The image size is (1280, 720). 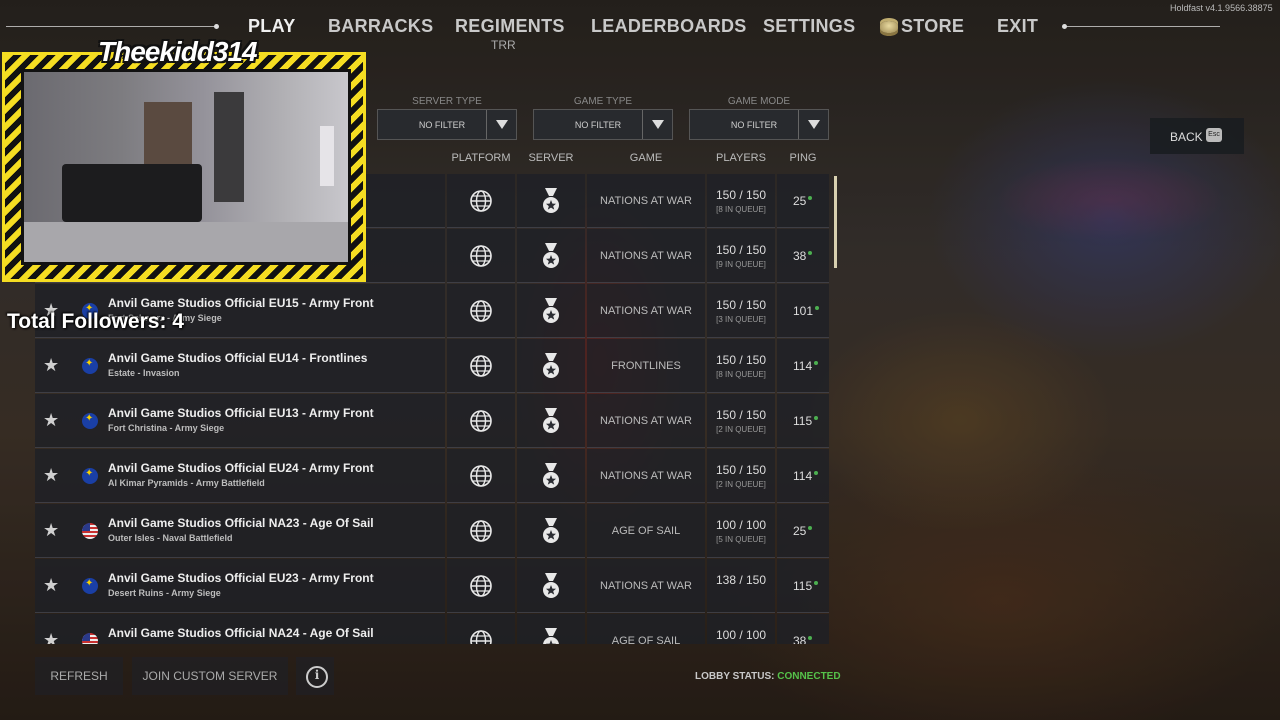 I want to click on nav-leaderboards: LEADERBOARDS, so click(x=669, y=26).